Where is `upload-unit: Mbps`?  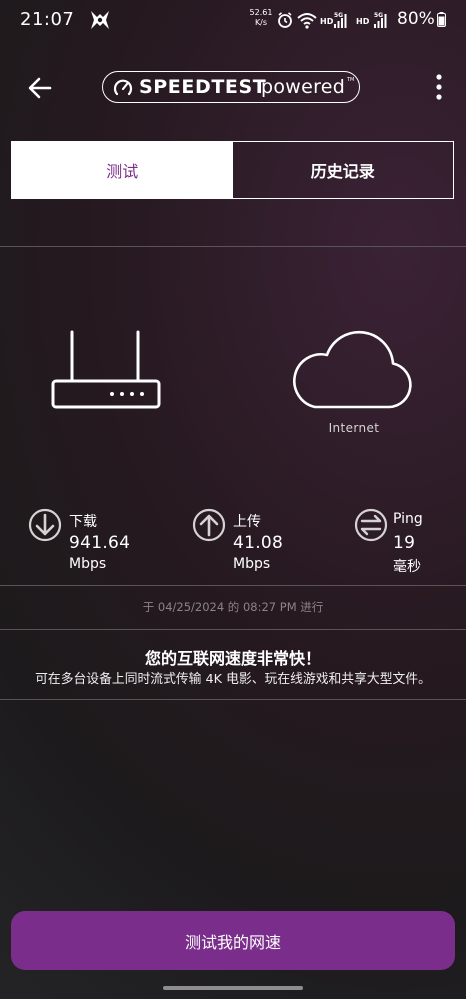 upload-unit: Mbps is located at coordinates (252, 564).